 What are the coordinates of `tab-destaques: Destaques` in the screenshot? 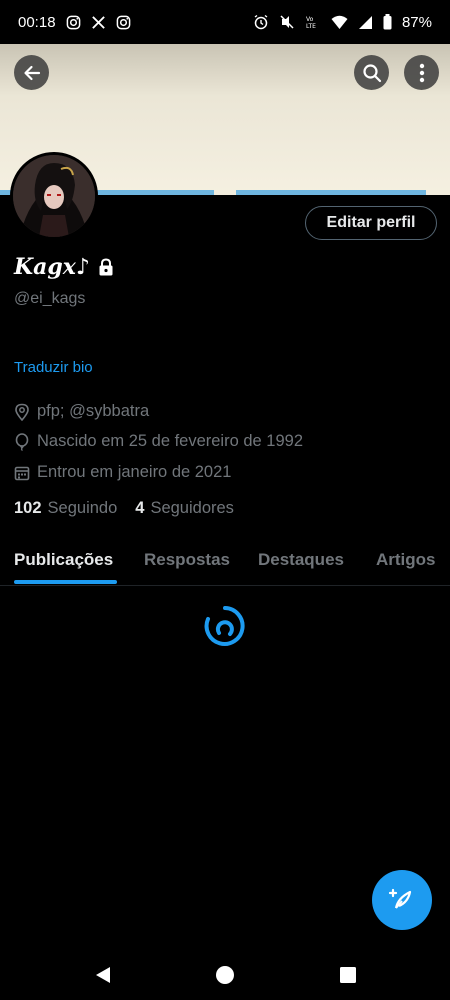 It's located at (301, 560).